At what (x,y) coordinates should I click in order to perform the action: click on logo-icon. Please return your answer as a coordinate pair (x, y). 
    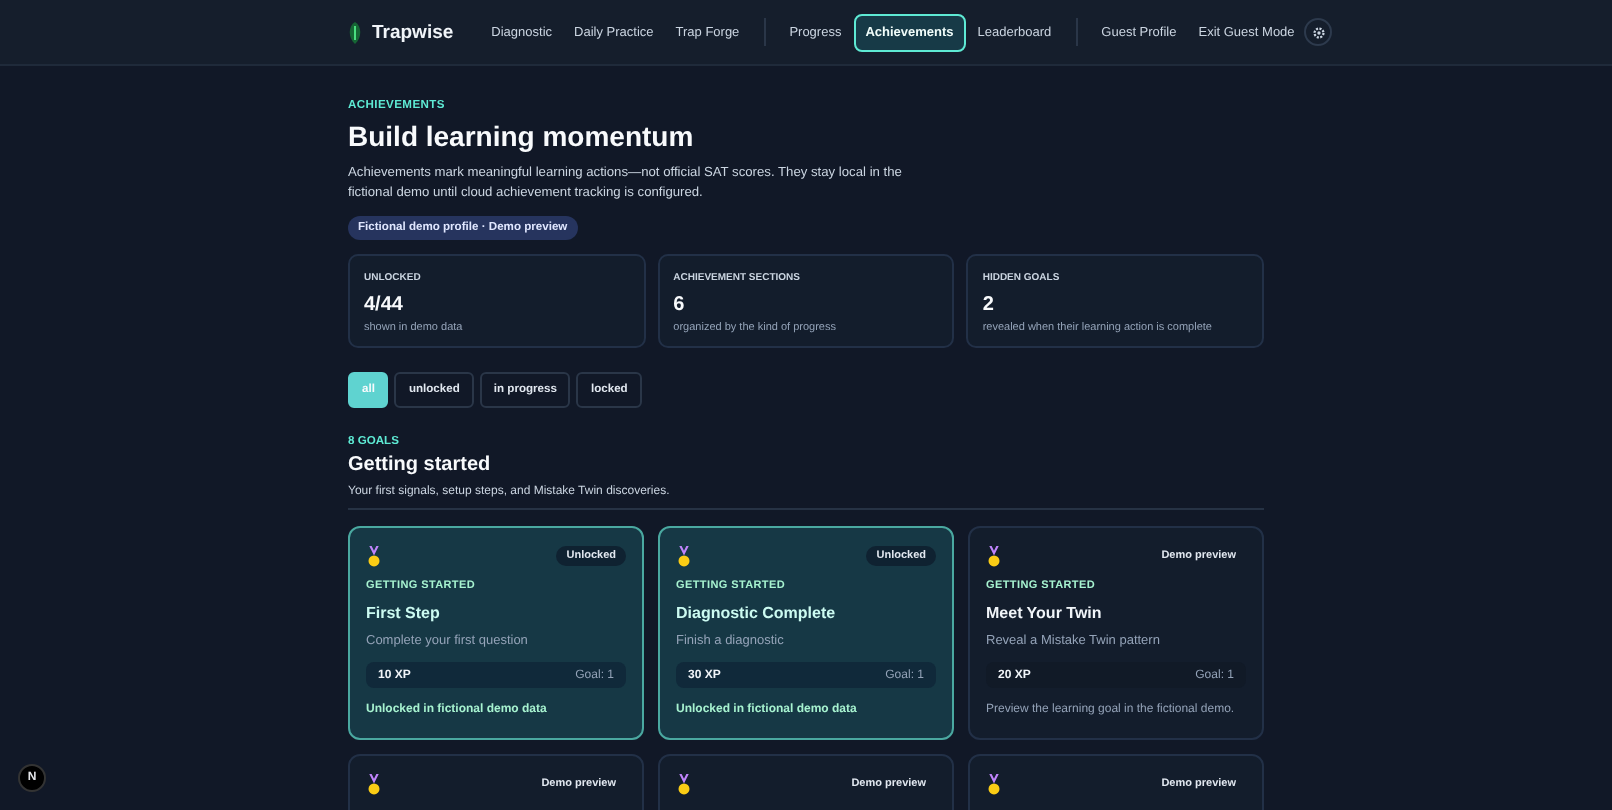
    Looking at the image, I should click on (355, 32).